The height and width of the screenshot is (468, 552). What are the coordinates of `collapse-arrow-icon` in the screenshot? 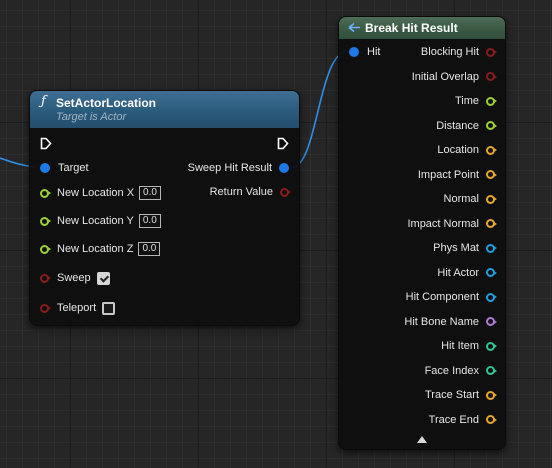 It's located at (422, 439).